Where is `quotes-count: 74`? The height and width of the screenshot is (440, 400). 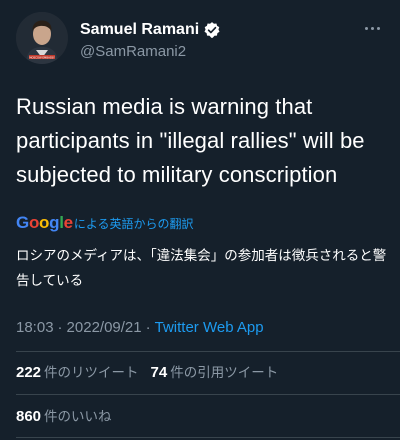
quotes-count: 74 is located at coordinates (159, 372).